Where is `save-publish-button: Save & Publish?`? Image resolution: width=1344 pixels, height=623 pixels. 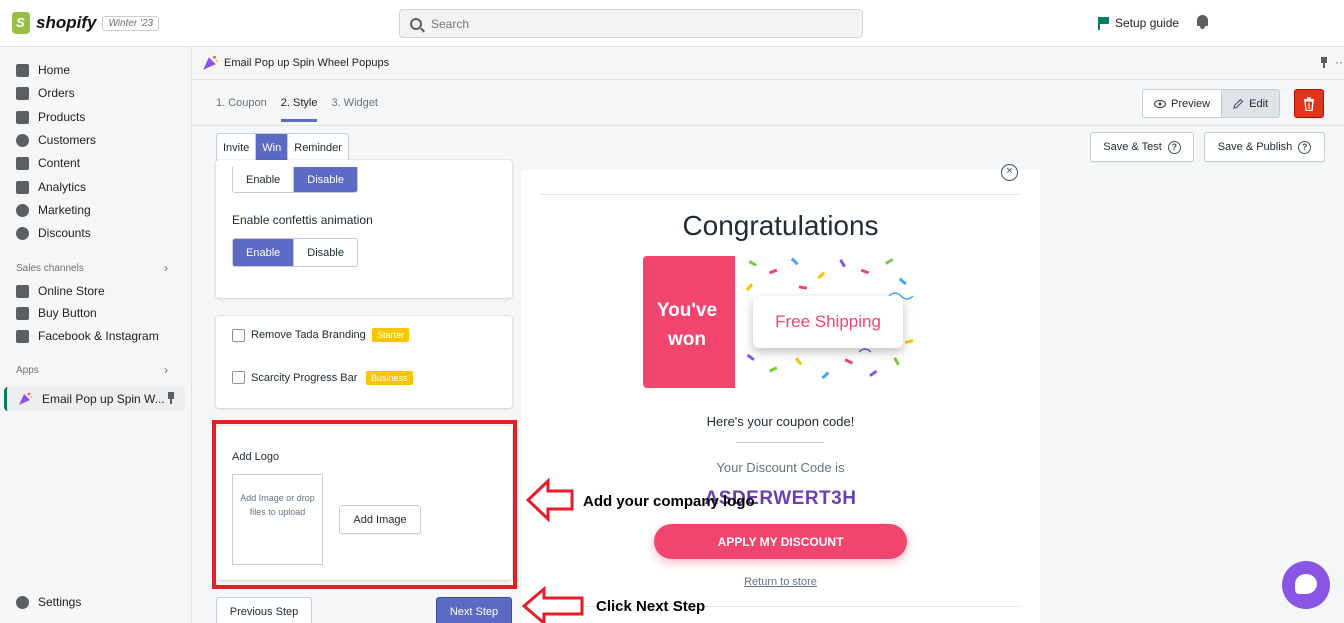 save-publish-button: Save & Publish? is located at coordinates (1264, 147).